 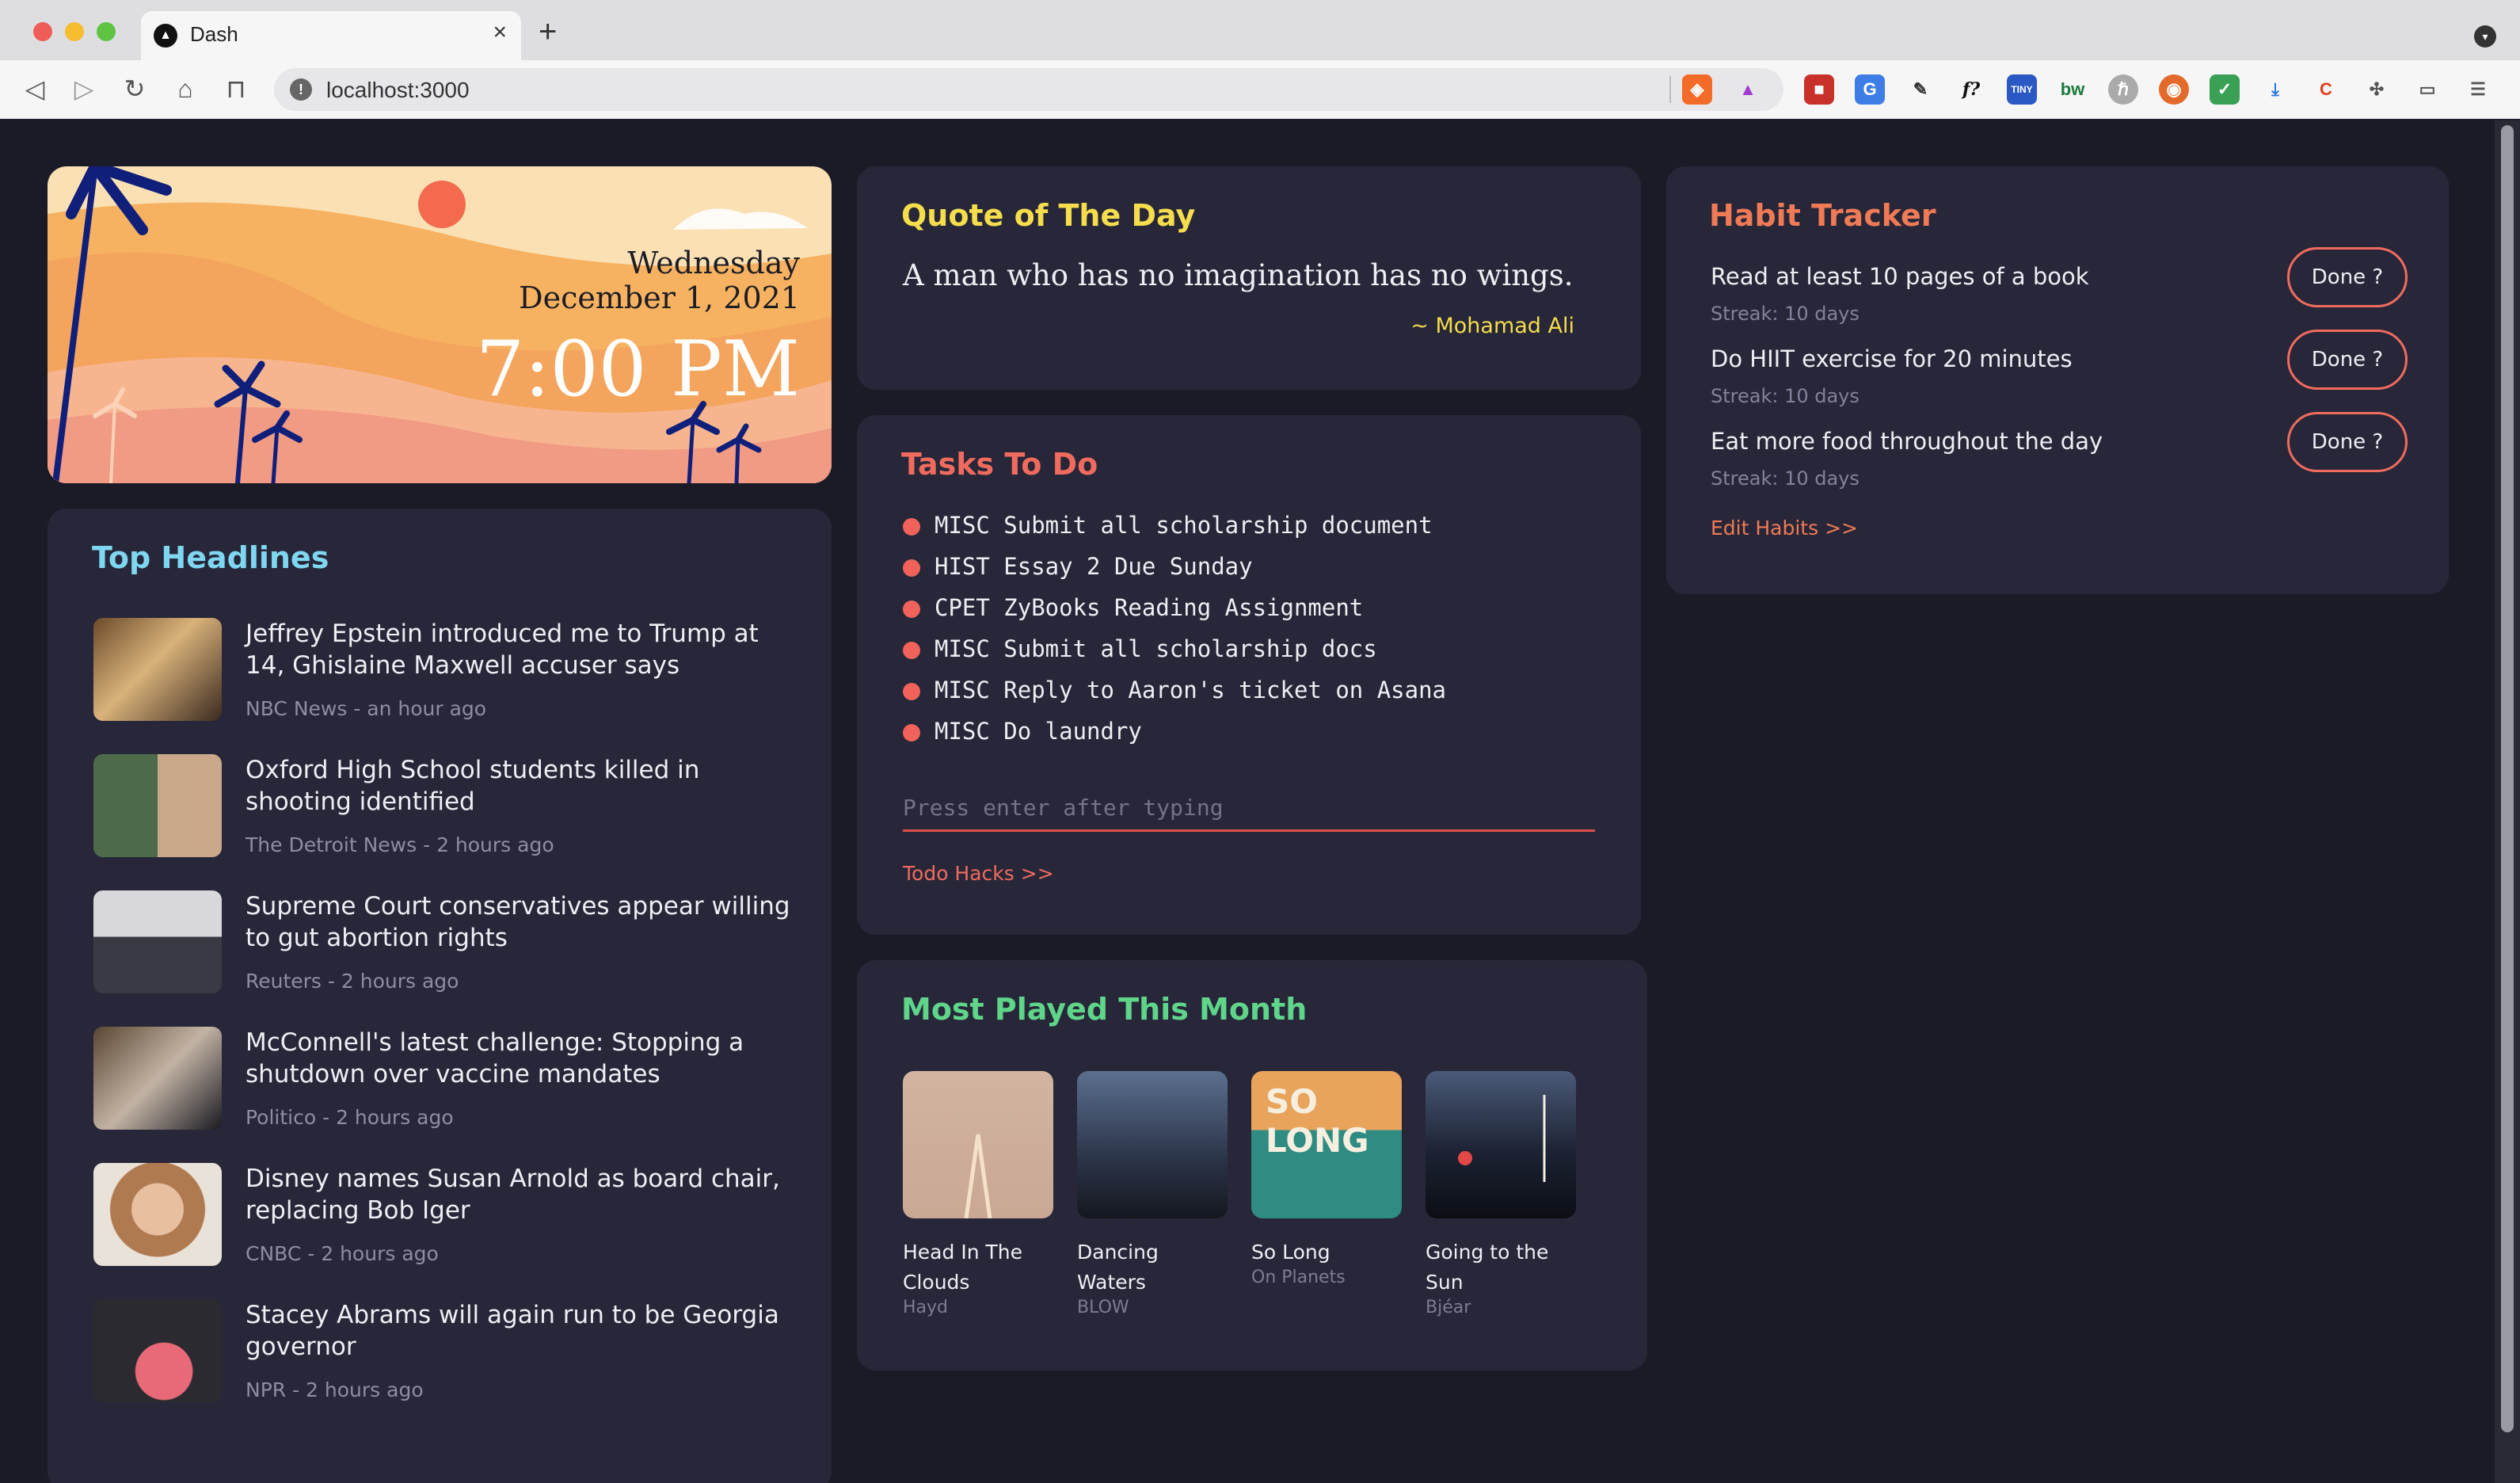 I want to click on album-cover-text: SO LONG, so click(x=1317, y=1121).